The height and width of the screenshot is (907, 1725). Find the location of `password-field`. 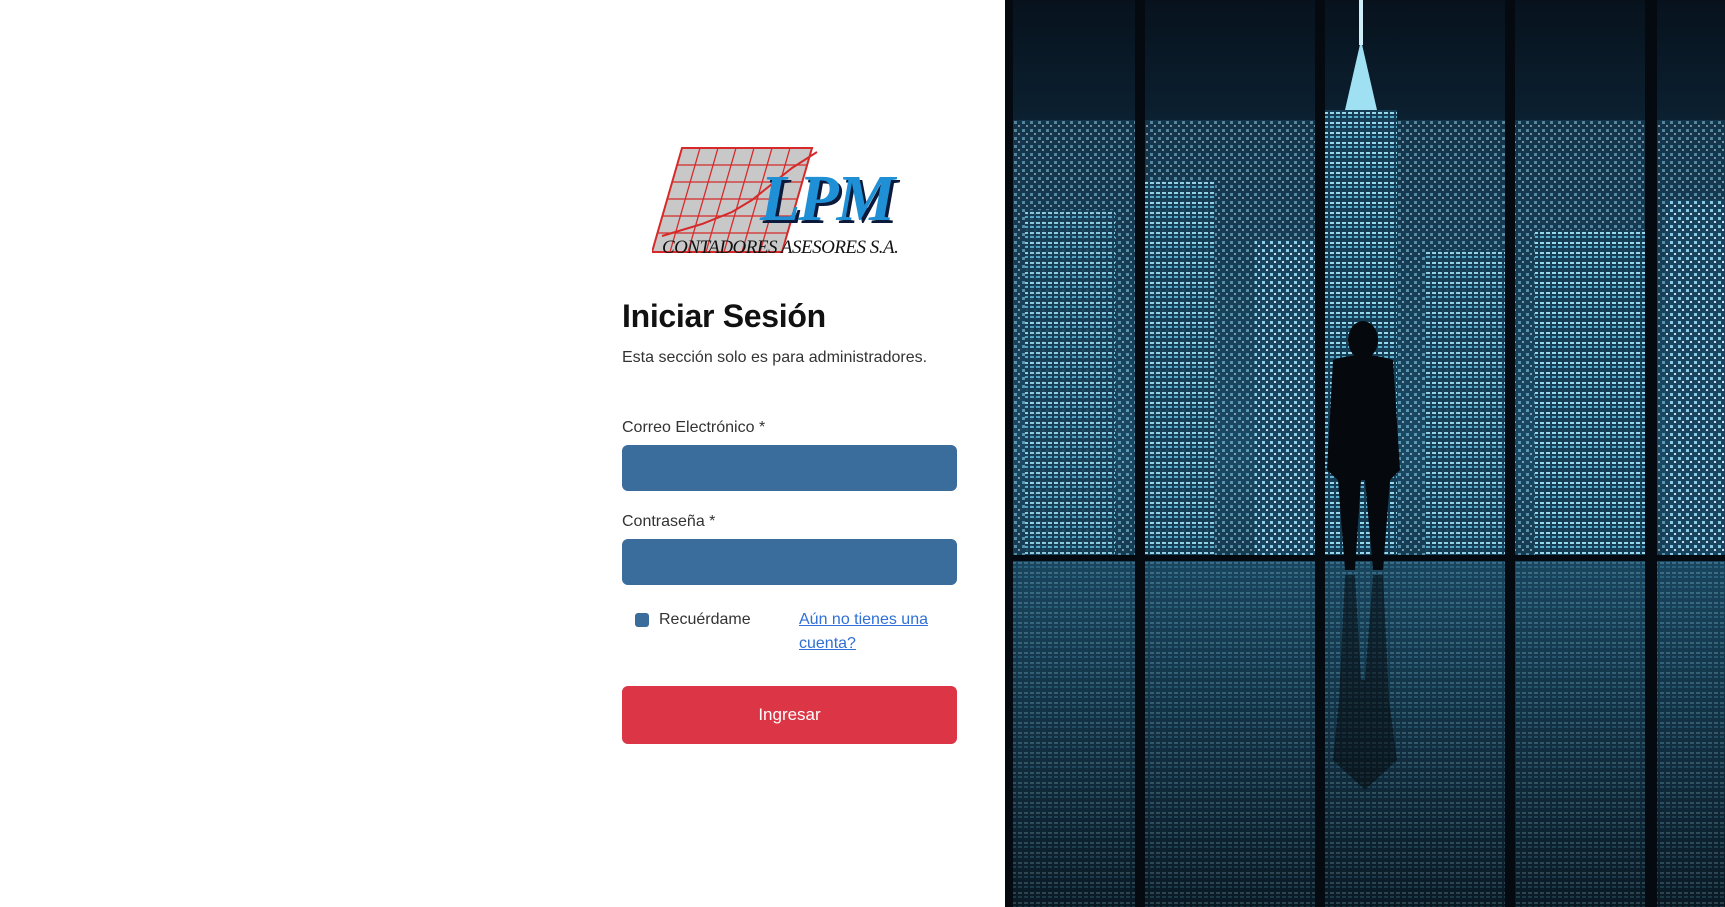

password-field is located at coordinates (789, 562).